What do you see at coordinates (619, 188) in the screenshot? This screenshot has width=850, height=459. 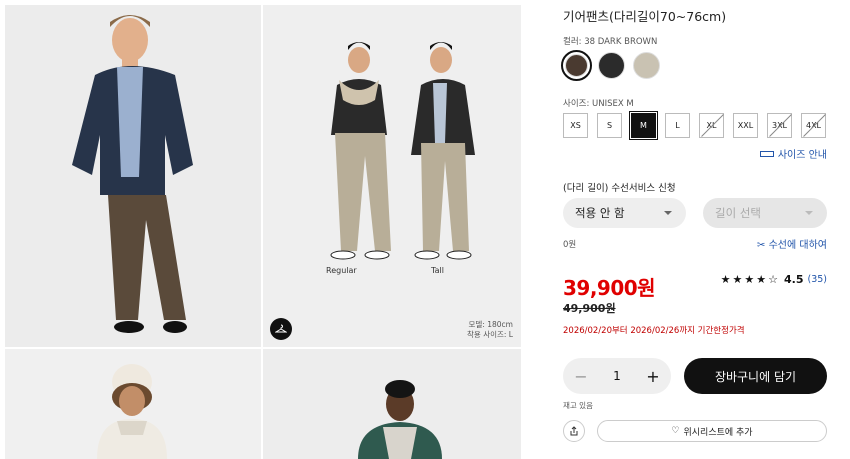 I see `hem-service-label: (다리 길이) 수선서비스 신청` at bounding box center [619, 188].